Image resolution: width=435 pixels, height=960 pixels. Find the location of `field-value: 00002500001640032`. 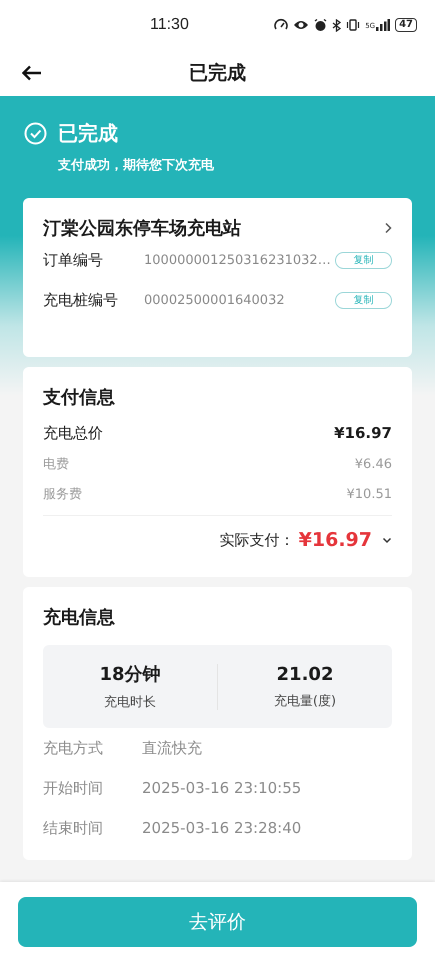

field-value: 00002500001640032 is located at coordinates (215, 300).